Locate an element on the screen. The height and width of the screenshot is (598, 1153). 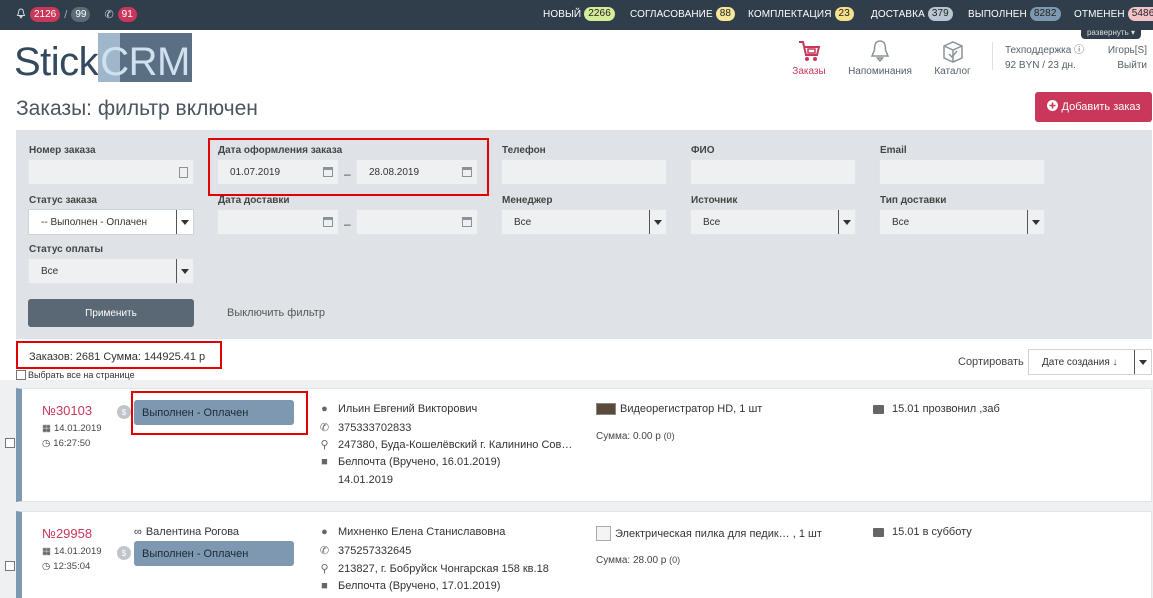
client-phone-value: 375333702833 is located at coordinates (374, 428).